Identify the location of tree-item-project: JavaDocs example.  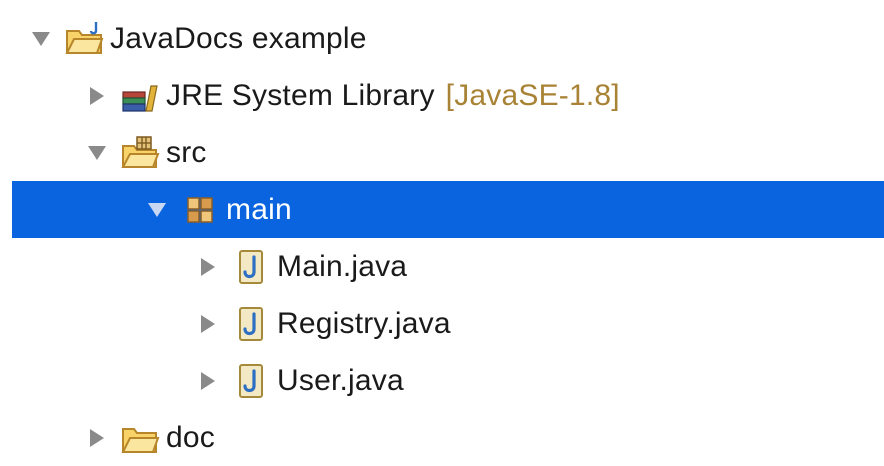
(442, 38).